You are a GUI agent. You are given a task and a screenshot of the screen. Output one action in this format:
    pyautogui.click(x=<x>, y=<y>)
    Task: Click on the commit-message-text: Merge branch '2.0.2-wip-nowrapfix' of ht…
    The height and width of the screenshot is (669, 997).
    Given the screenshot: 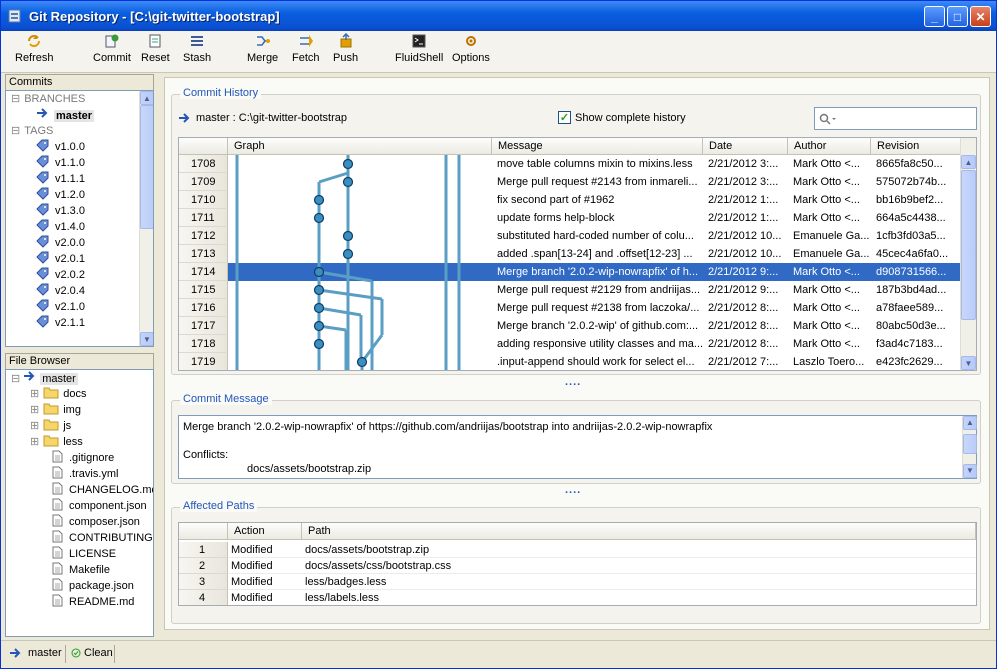 What is the action you would take?
    pyautogui.click(x=577, y=447)
    